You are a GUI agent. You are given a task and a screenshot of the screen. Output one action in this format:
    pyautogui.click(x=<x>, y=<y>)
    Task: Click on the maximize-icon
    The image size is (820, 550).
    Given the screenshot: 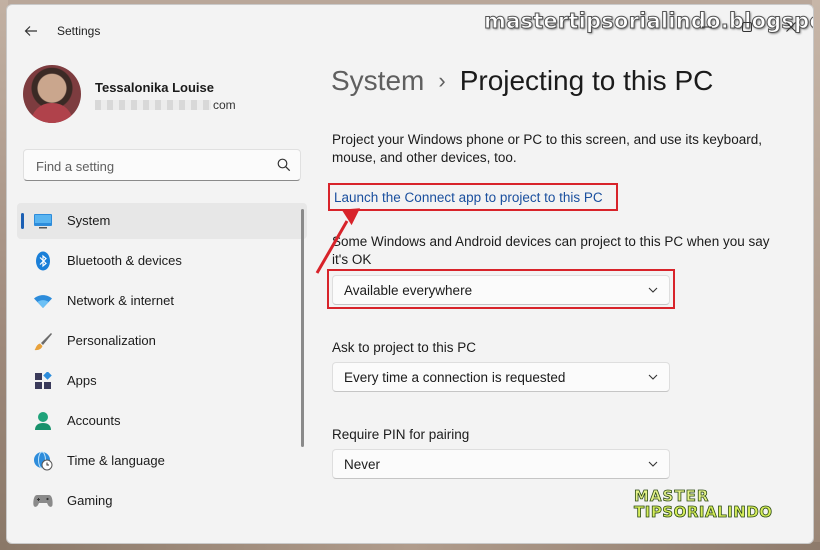 What is the action you would take?
    pyautogui.click(x=747, y=27)
    